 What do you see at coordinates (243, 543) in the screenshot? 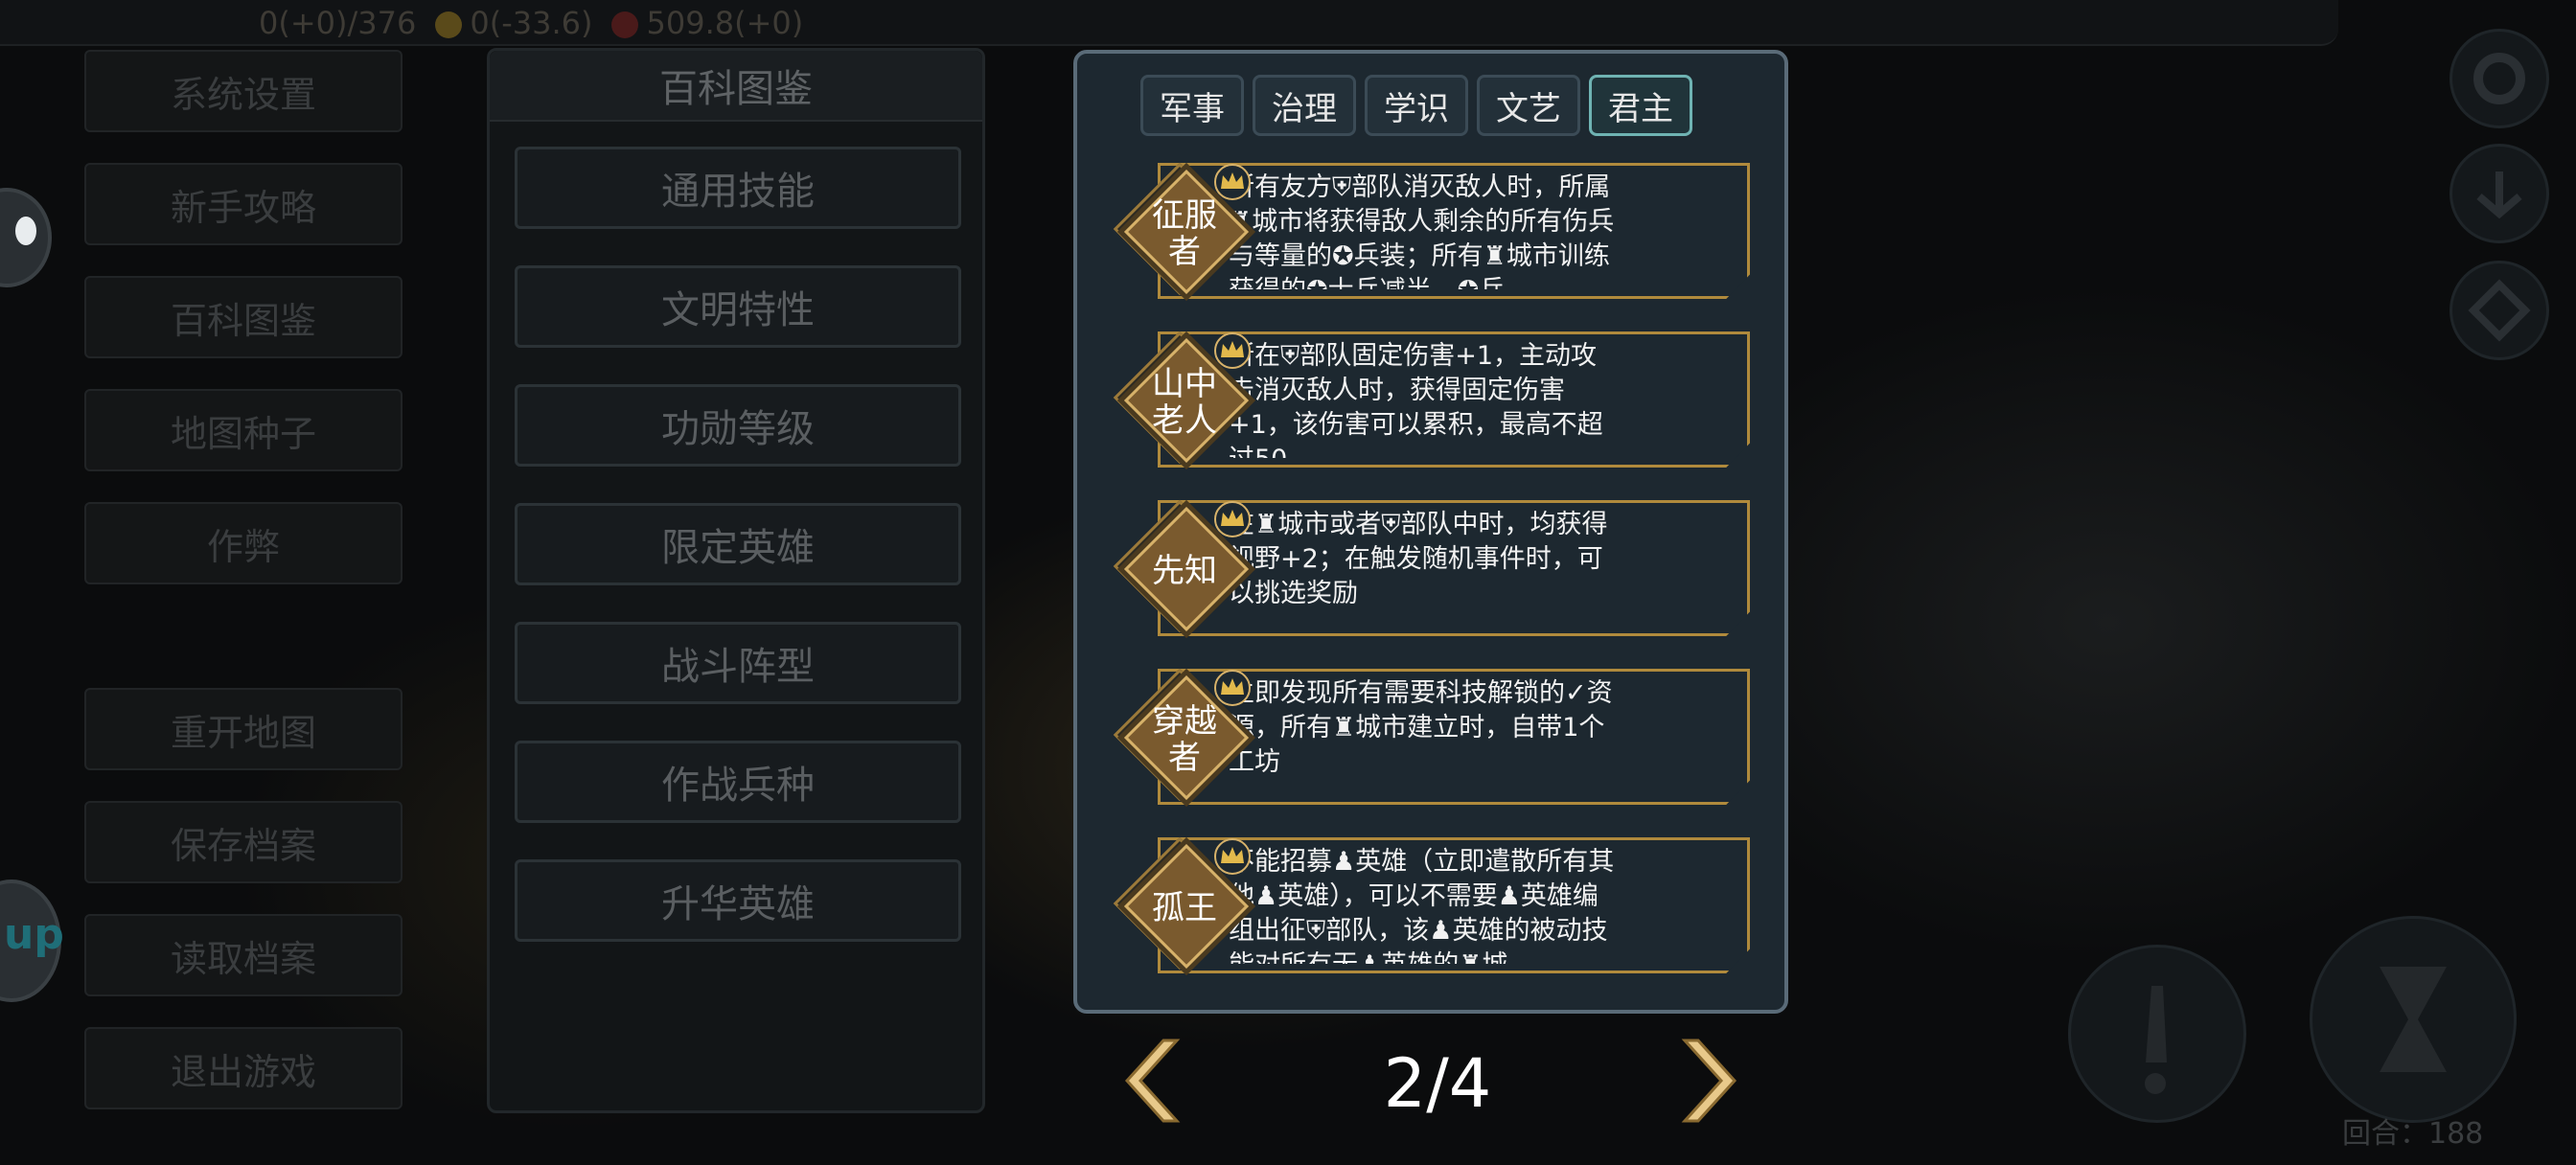
I see `menu-cheat: 作弊` at bounding box center [243, 543].